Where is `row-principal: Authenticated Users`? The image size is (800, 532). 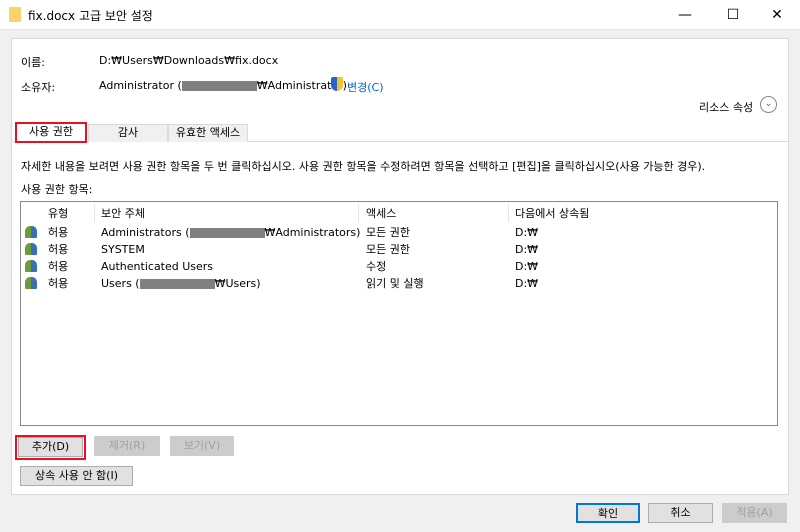
row-principal: Authenticated Users is located at coordinates (157, 266).